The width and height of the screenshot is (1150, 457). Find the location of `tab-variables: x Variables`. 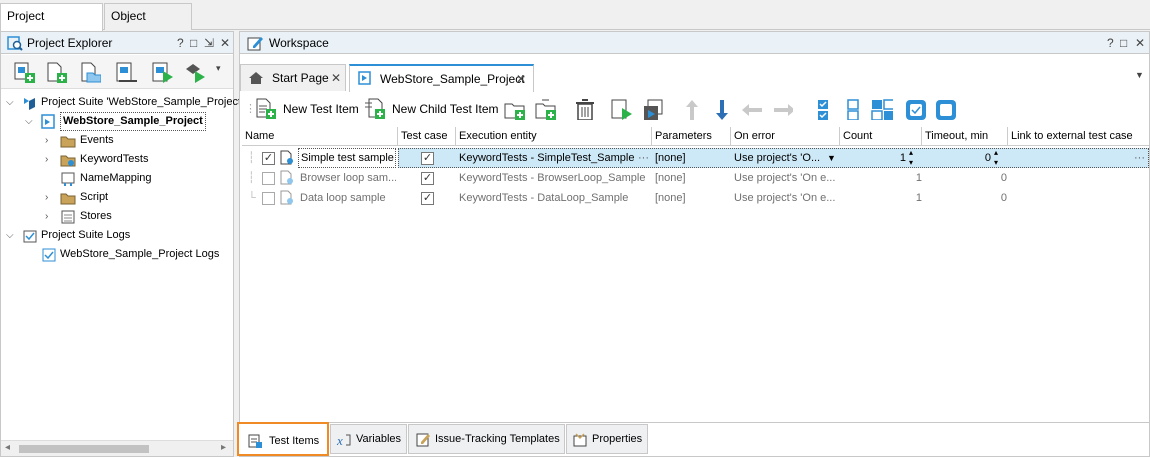

tab-variables: x Variables is located at coordinates (368, 439).